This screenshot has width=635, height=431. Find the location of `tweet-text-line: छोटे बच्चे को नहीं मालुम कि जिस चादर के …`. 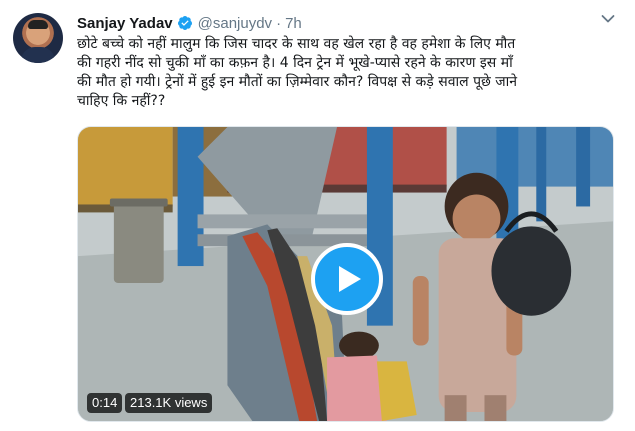

tweet-text-line: छोटे बच्चे को नहीं मालुम कि जिस चादर के … is located at coordinates (296, 44).